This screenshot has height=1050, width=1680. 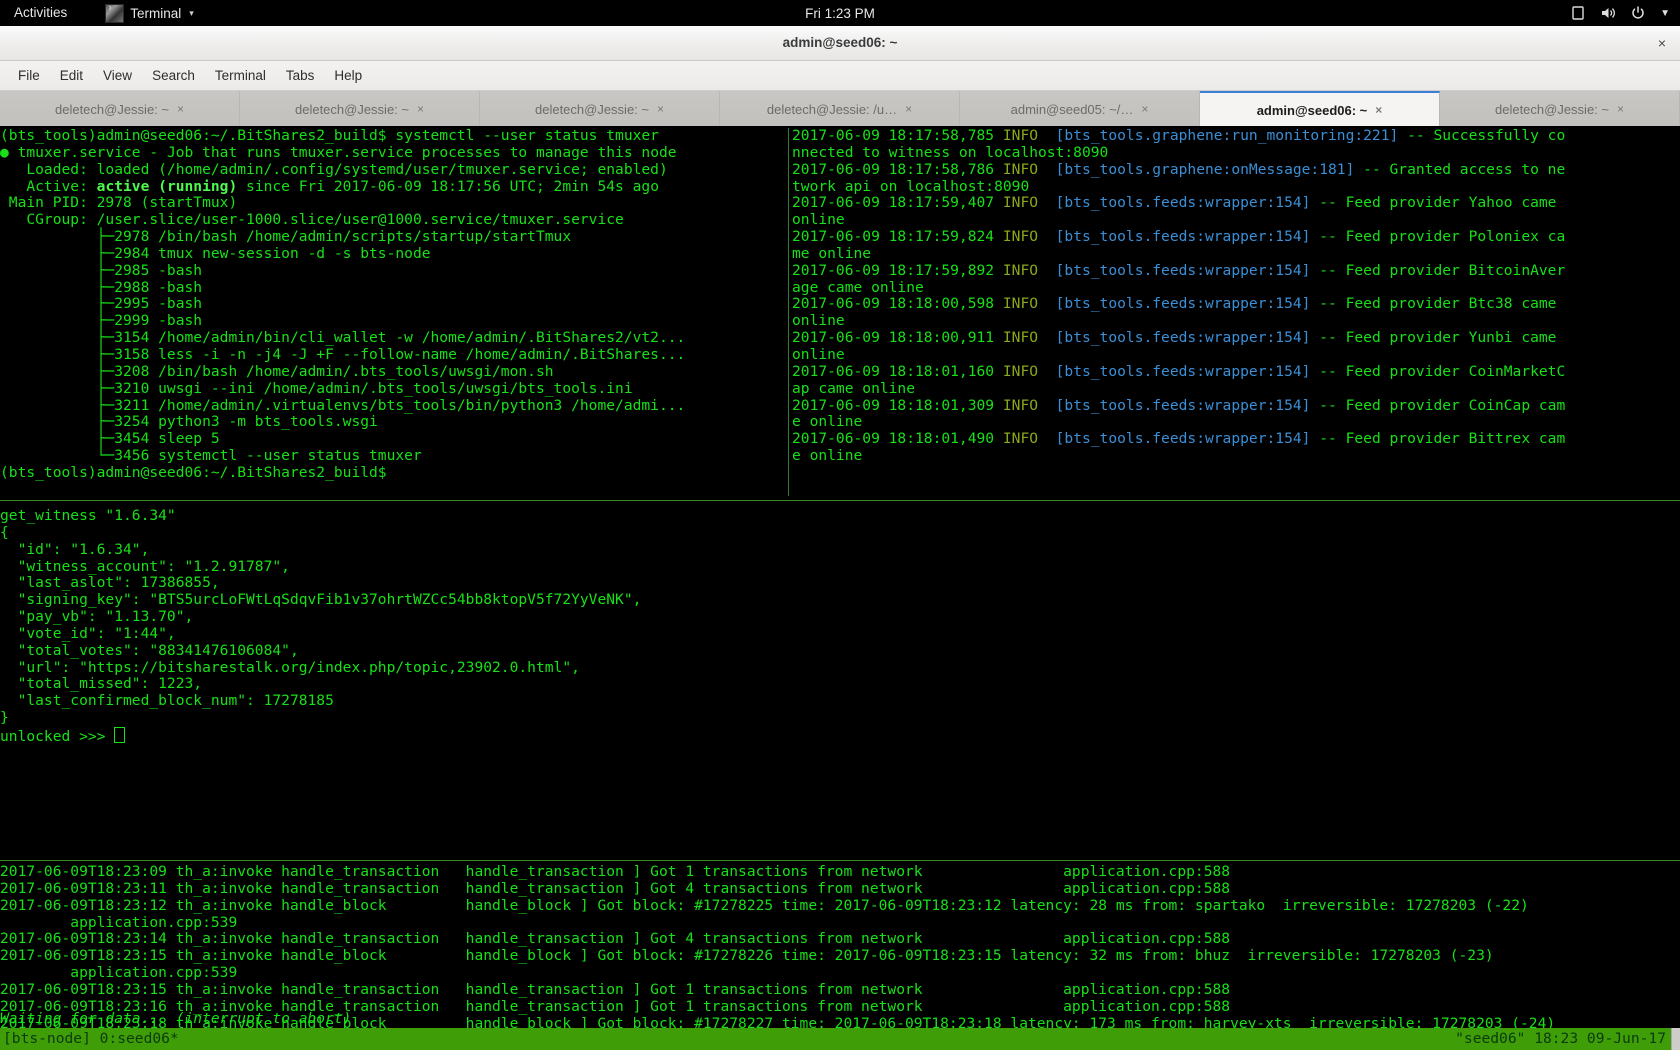 What do you see at coordinates (173, 75) in the screenshot?
I see `menu-item-search: Search` at bounding box center [173, 75].